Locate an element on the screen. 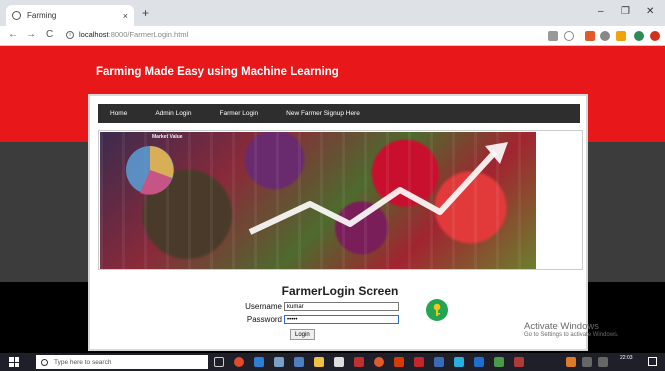 This screenshot has width=665, height=371. tray-icon is located at coordinates (571, 362).